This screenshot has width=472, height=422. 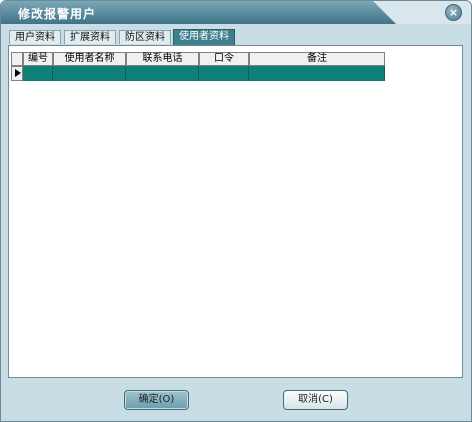 What do you see at coordinates (38, 73) in the screenshot?
I see `table-cell-number` at bounding box center [38, 73].